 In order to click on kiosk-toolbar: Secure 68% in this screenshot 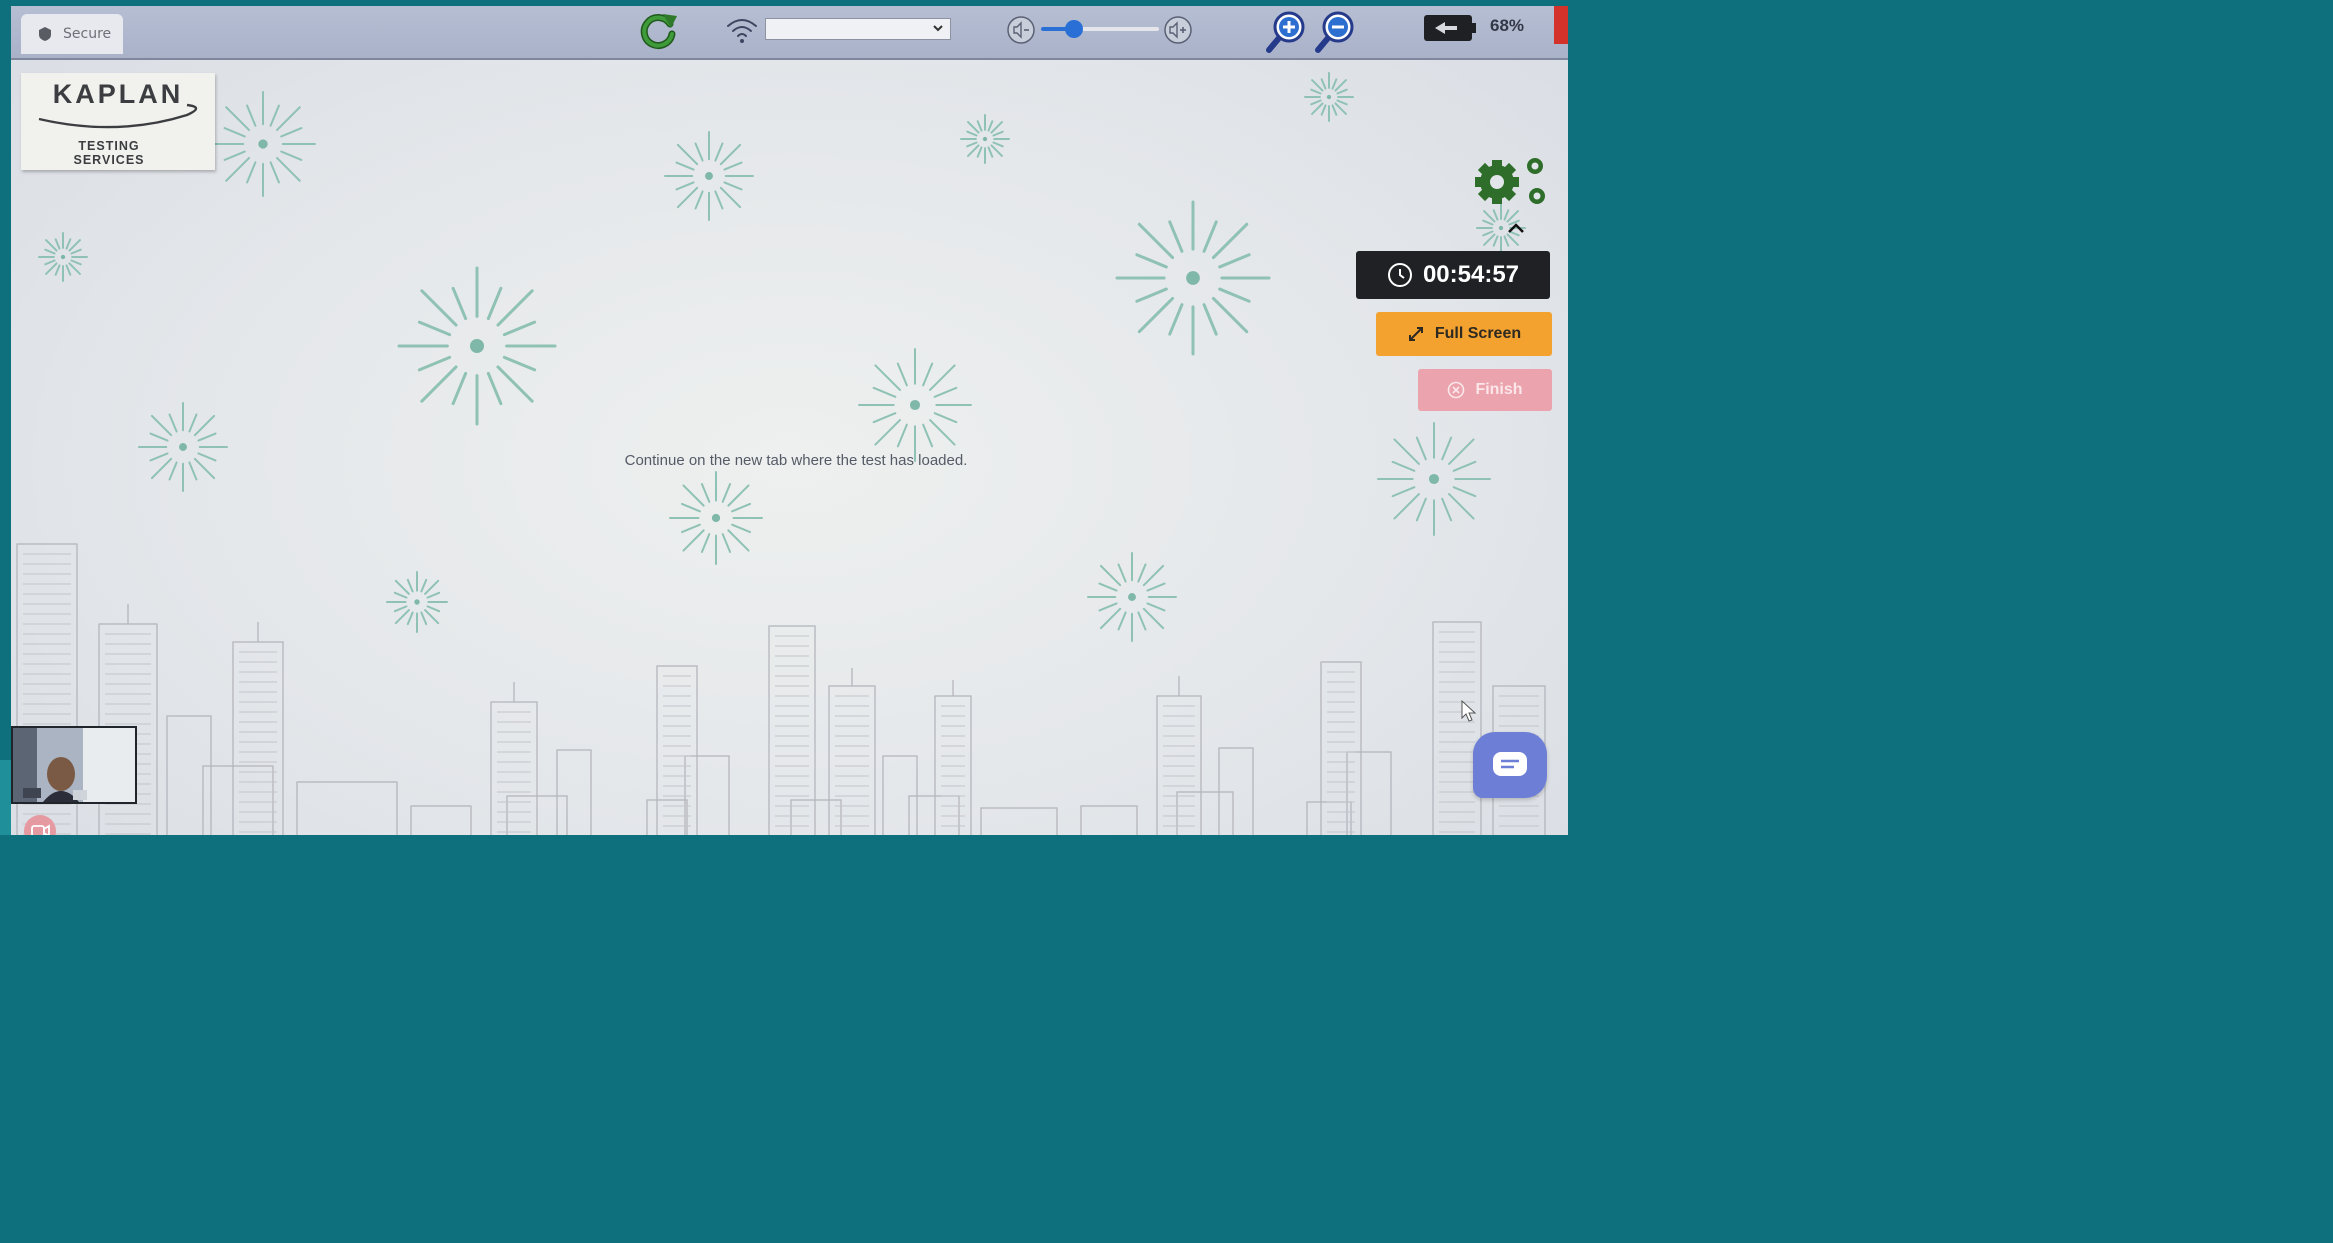, I will do `click(789, 33)`.